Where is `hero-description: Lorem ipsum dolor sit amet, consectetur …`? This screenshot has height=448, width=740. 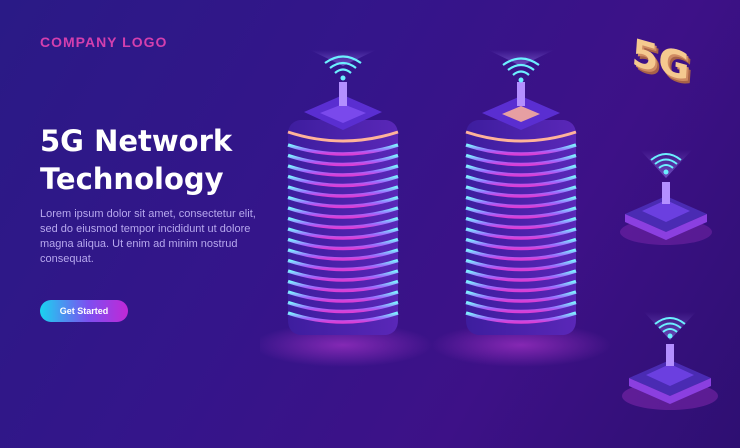
hero-description: Lorem ipsum dolor sit amet, consectetur … is located at coordinates (148, 236).